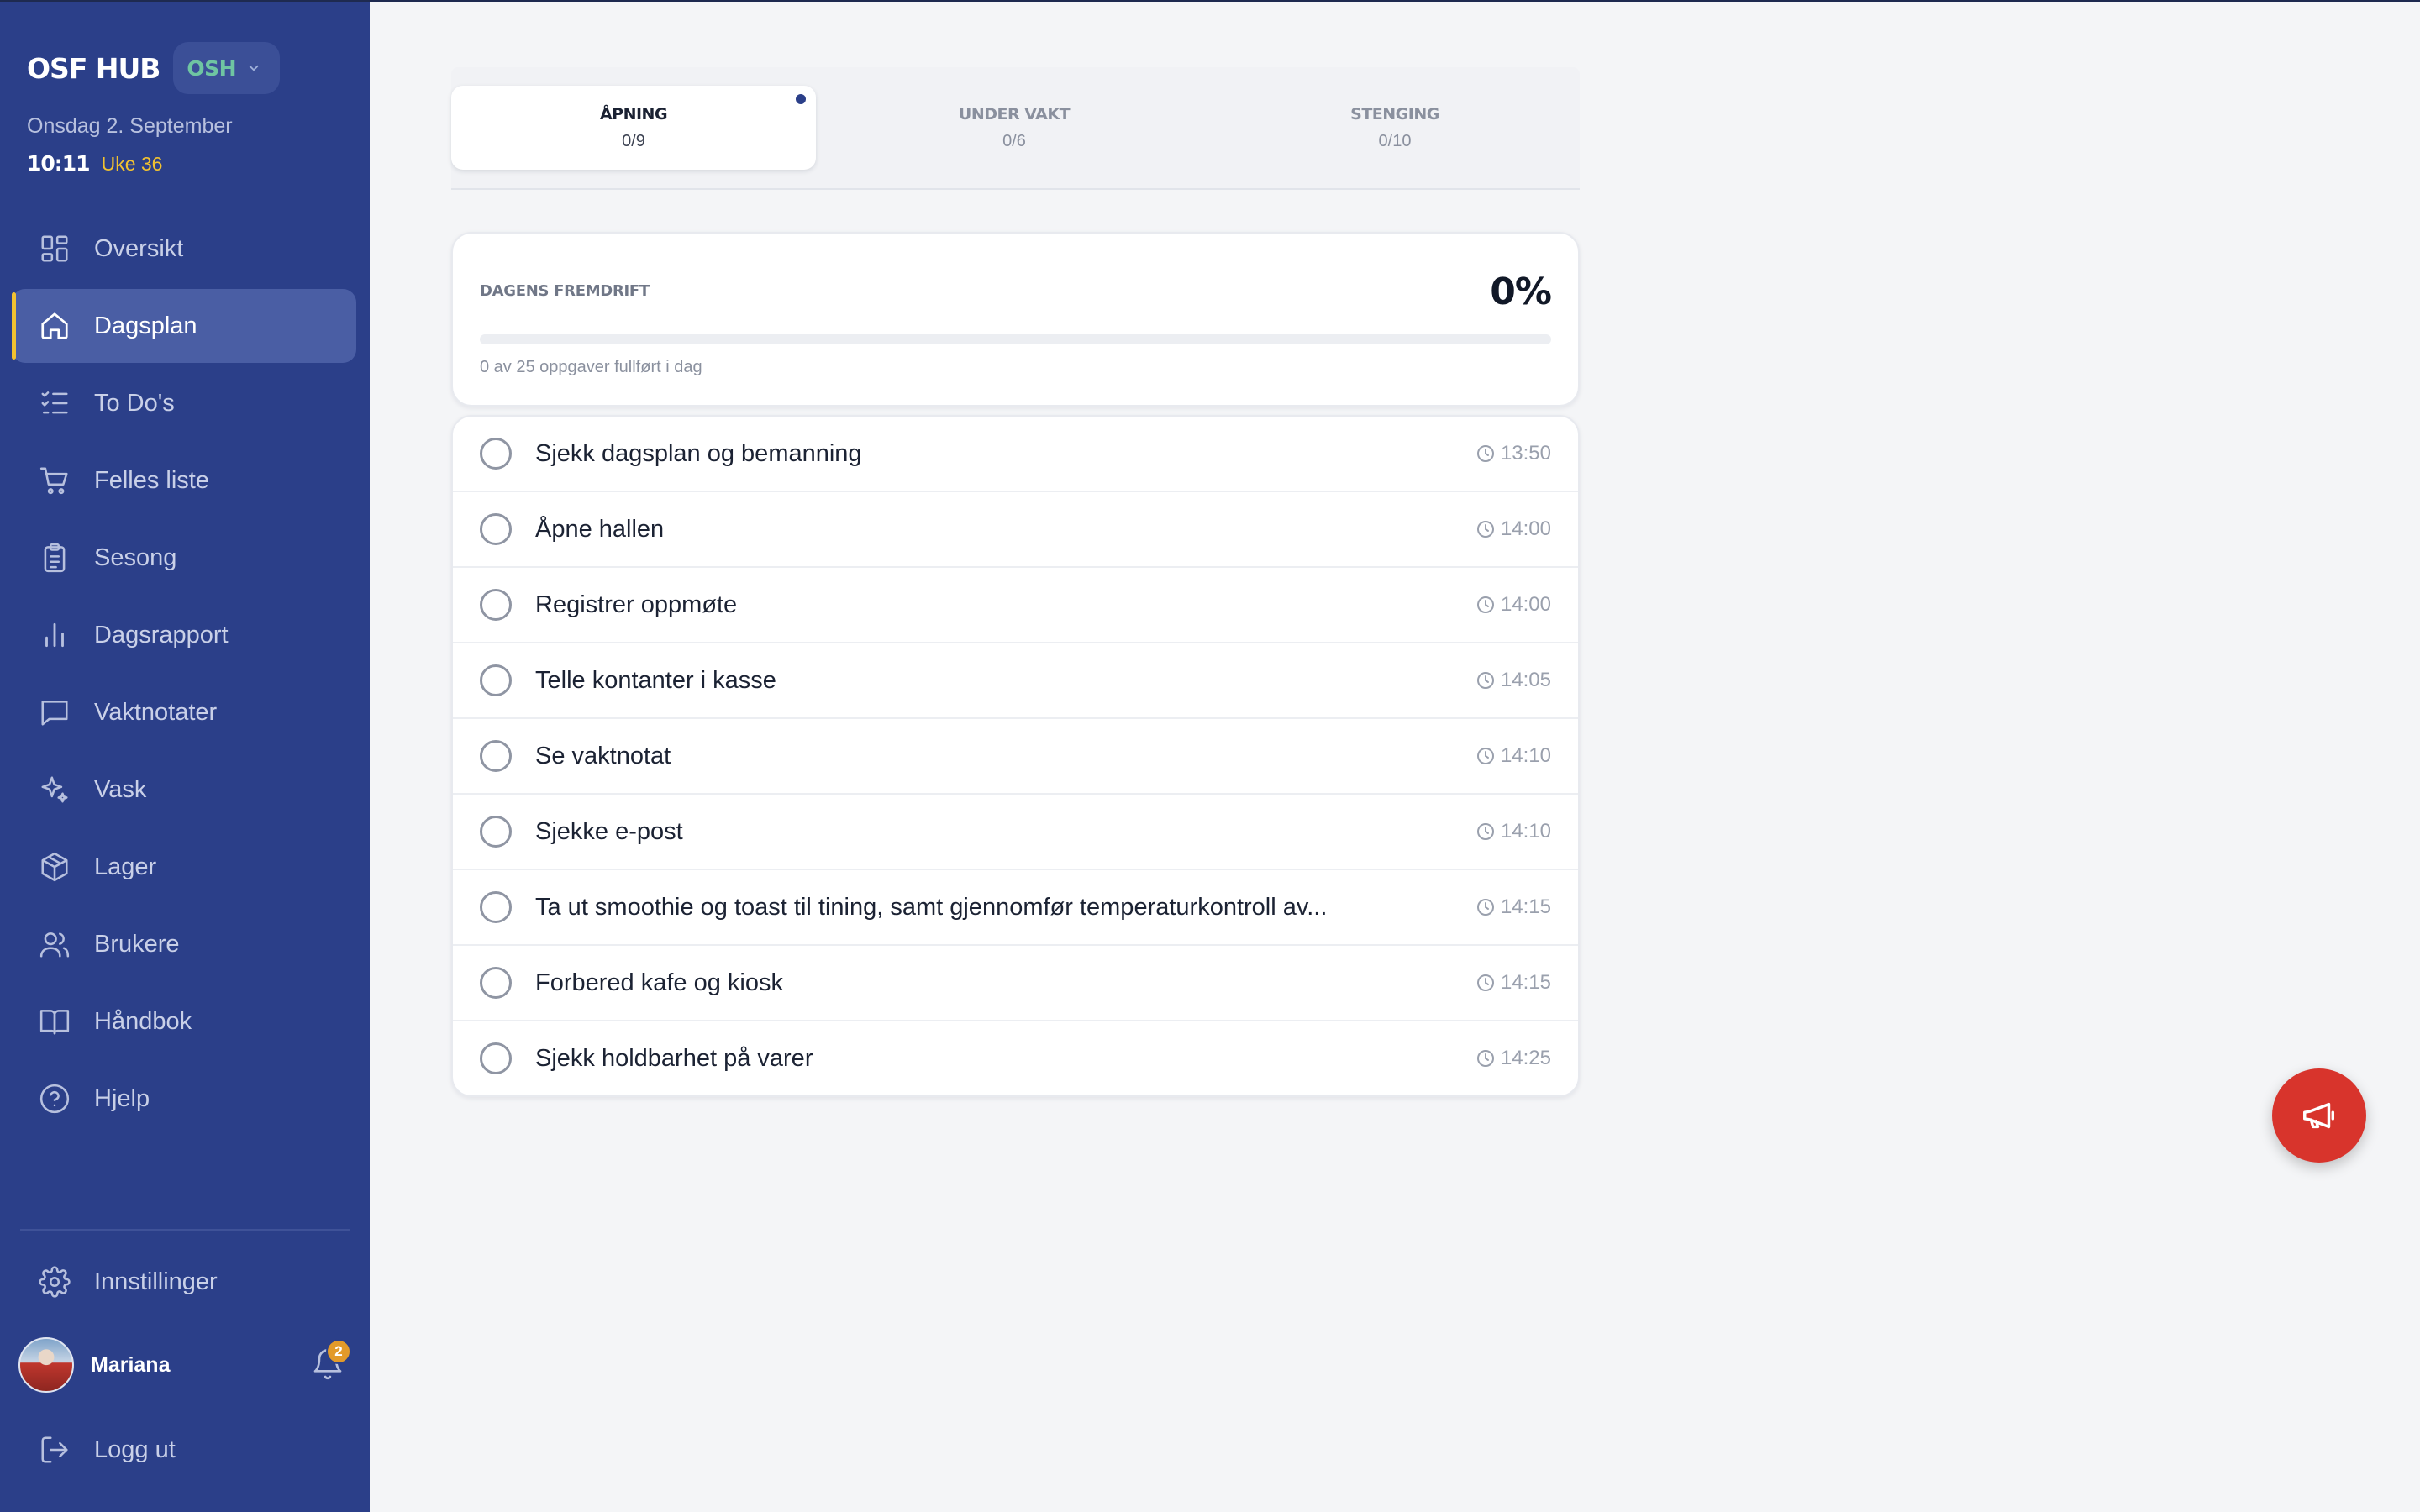 This screenshot has height=1512, width=2420. I want to click on tab-label: STENGING, so click(1394, 113).